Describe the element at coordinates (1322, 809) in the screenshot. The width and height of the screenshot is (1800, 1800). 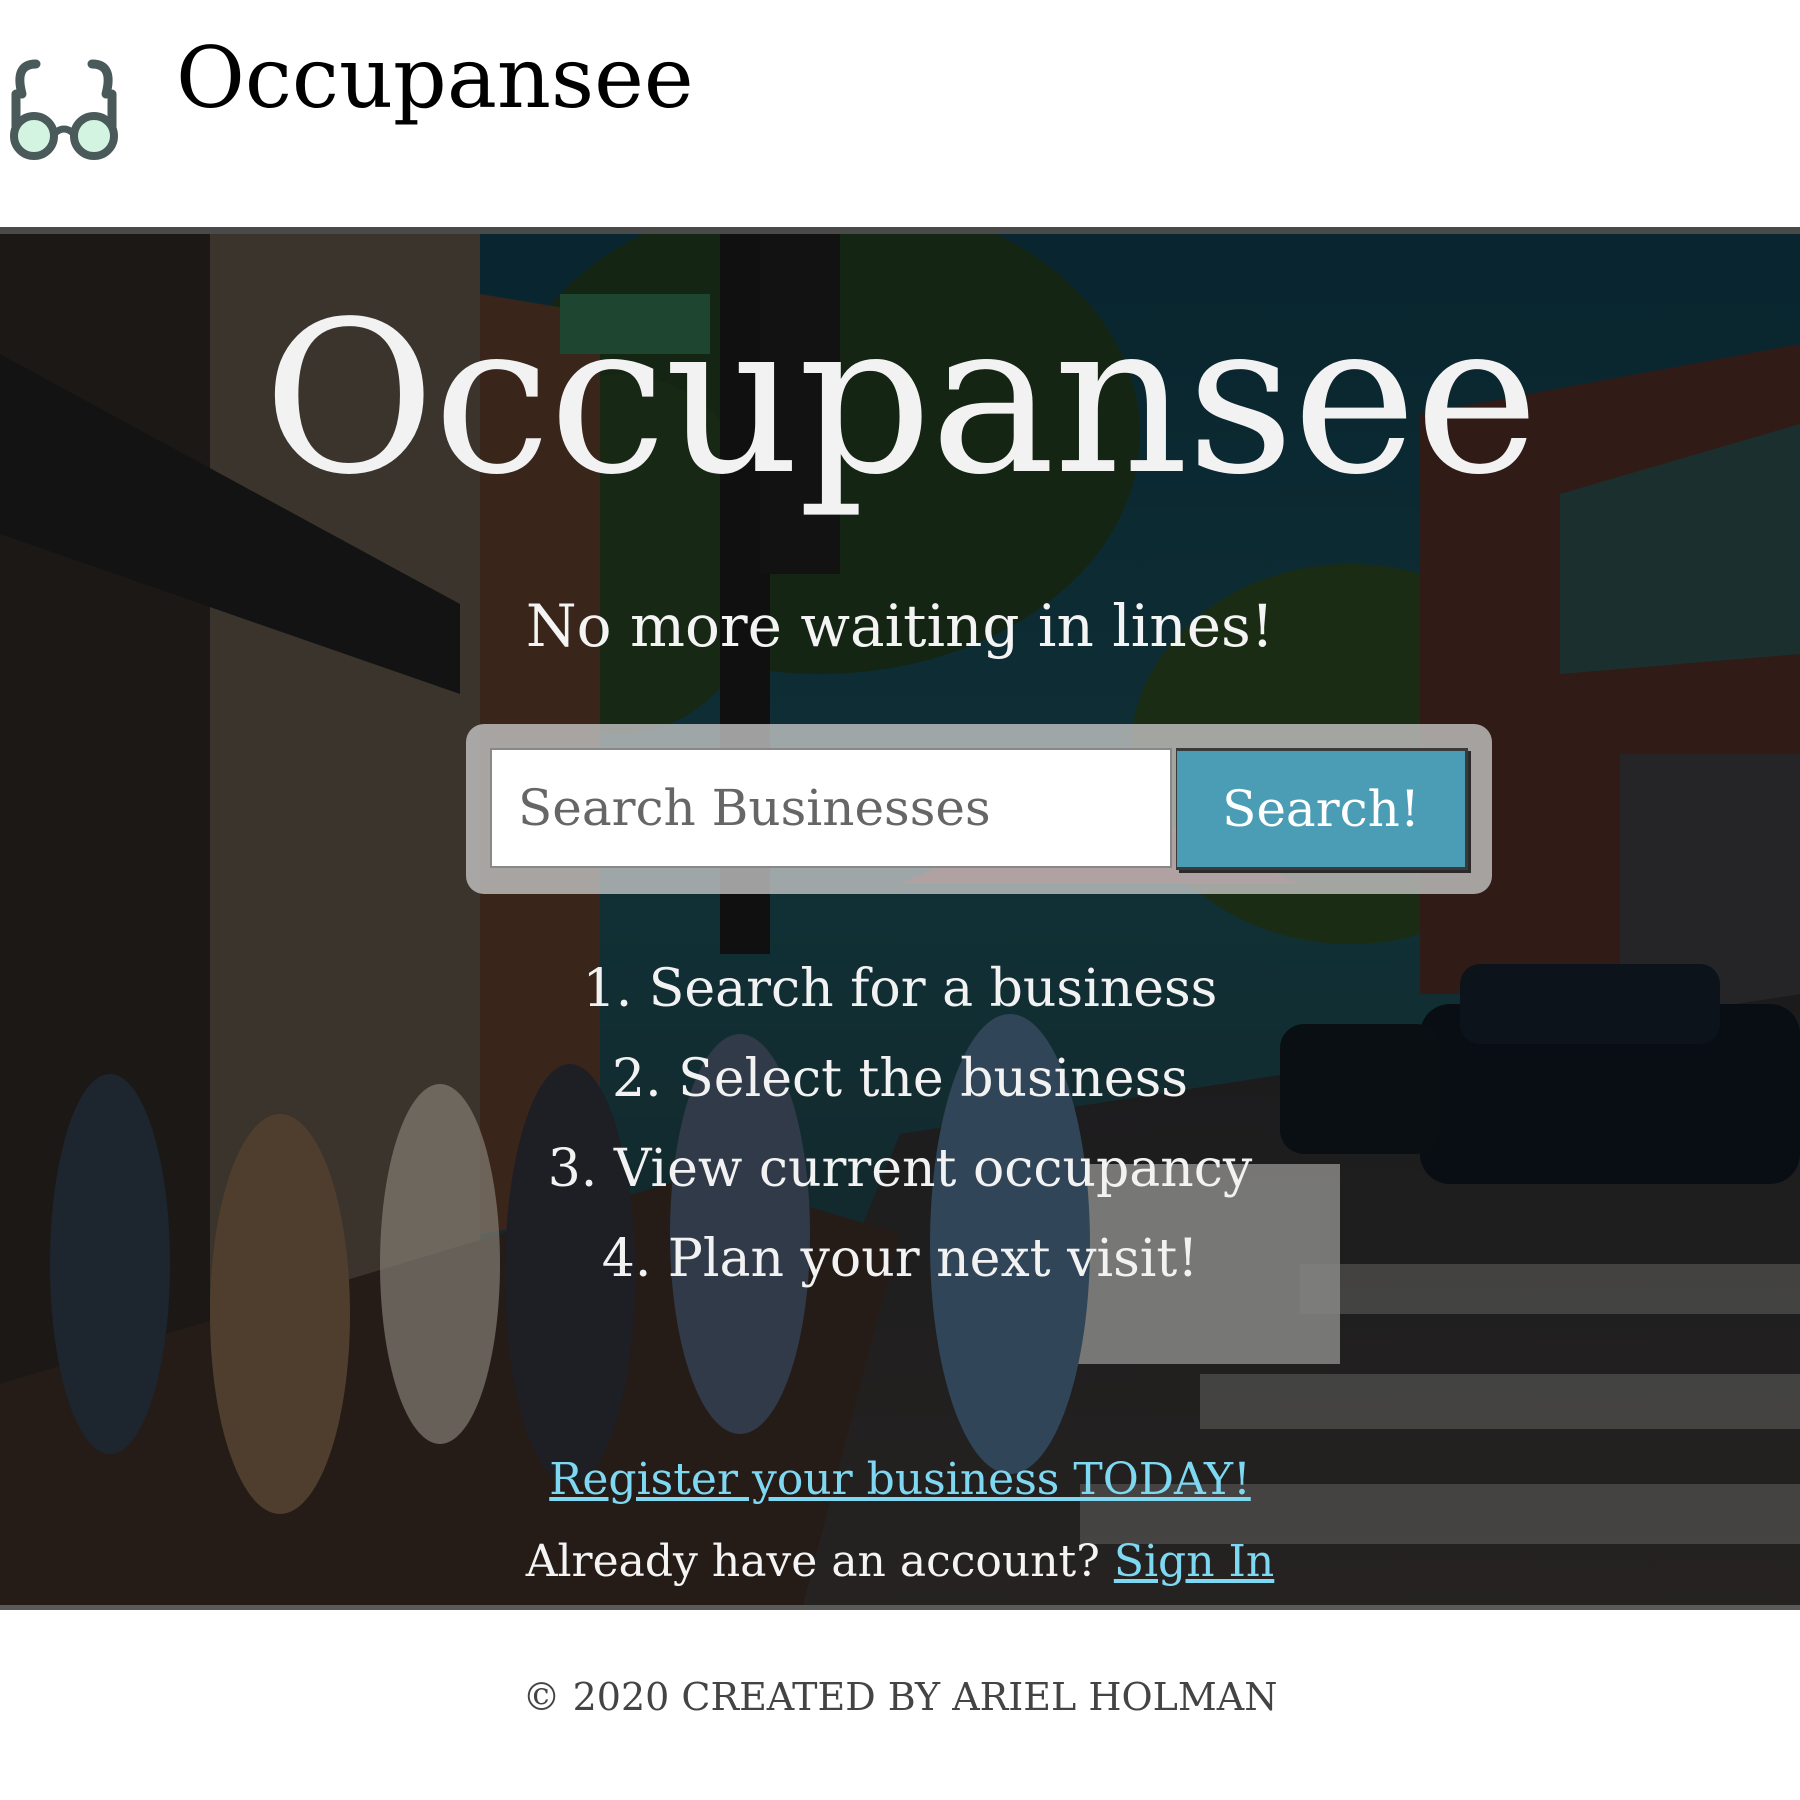
I see `search-button: Search!` at that location.